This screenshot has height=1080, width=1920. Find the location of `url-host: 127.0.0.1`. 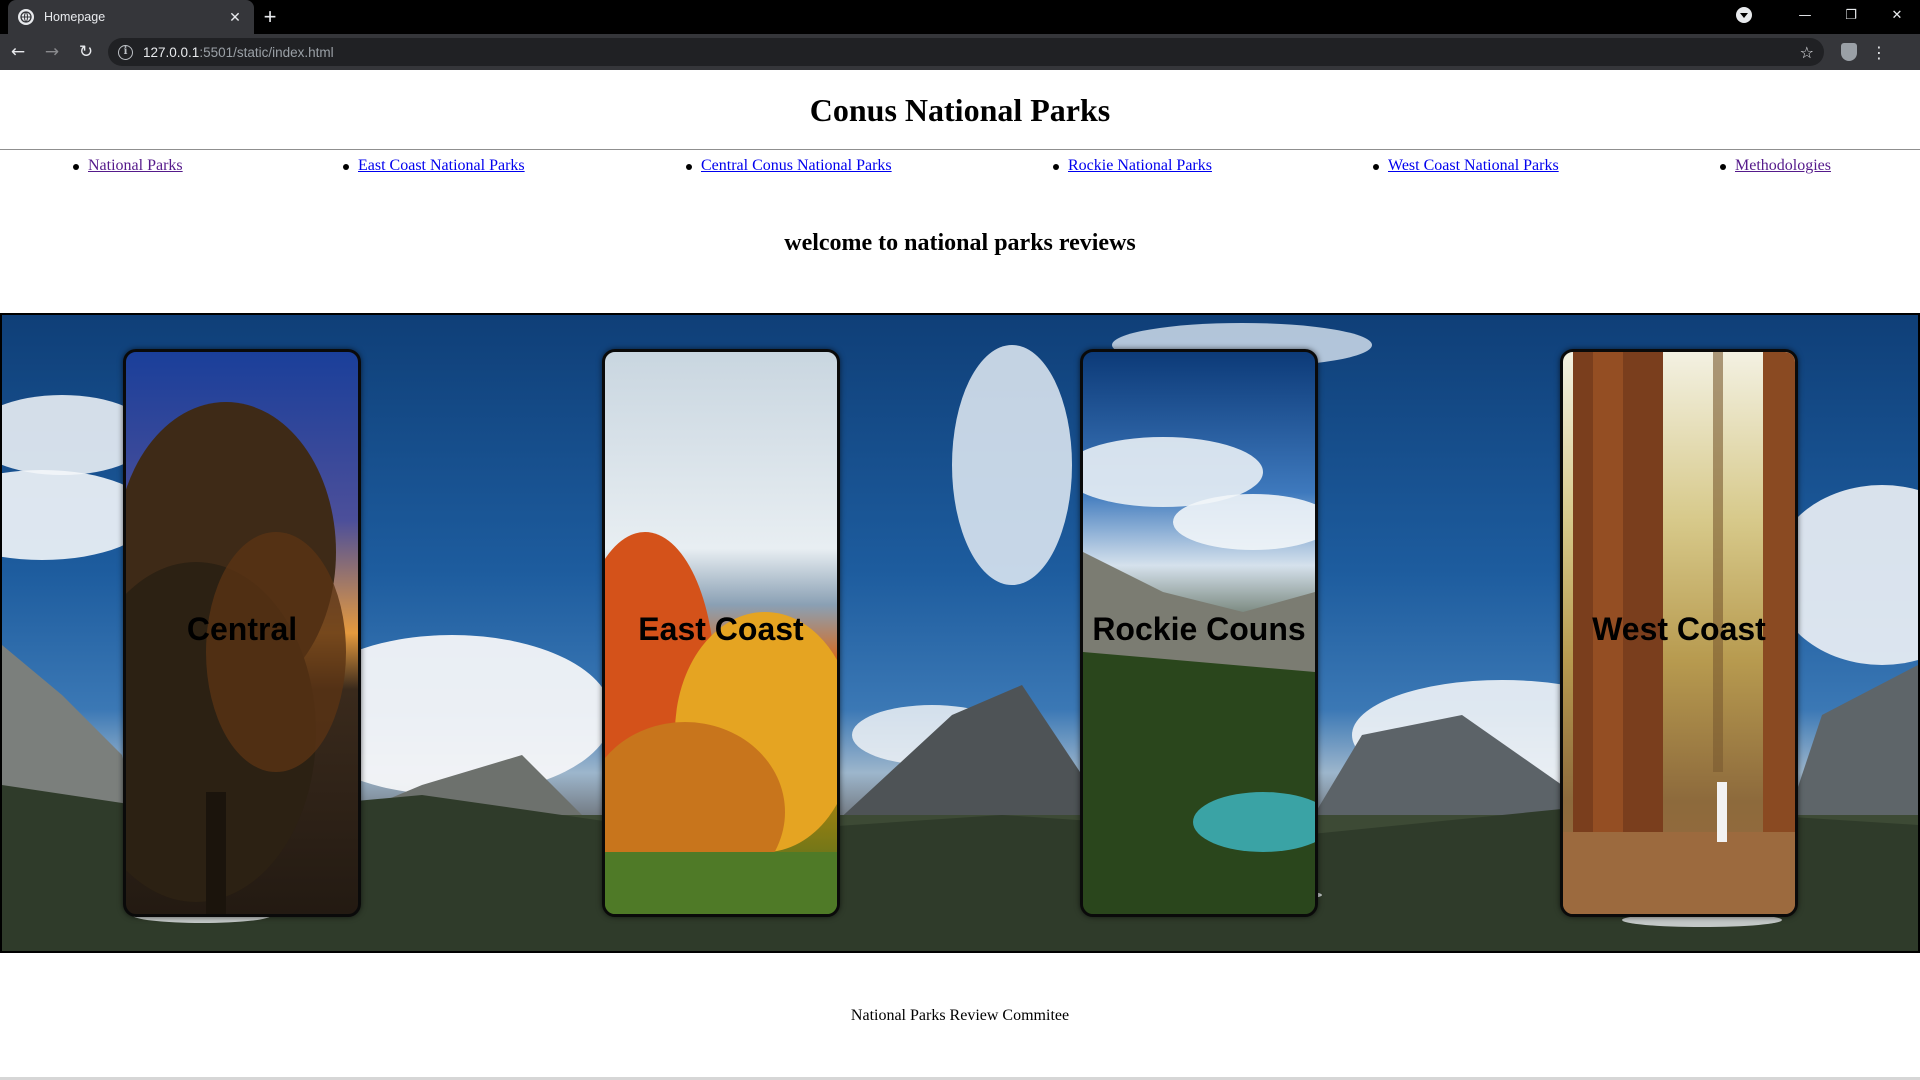

url-host: 127.0.0.1 is located at coordinates (171, 52).